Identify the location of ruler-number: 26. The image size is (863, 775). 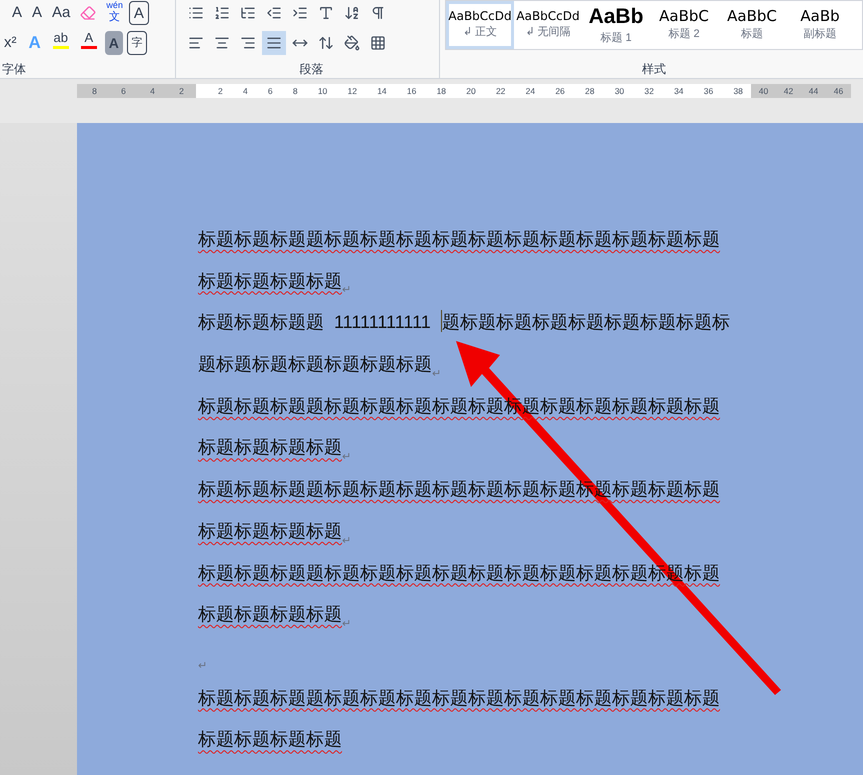
(560, 91).